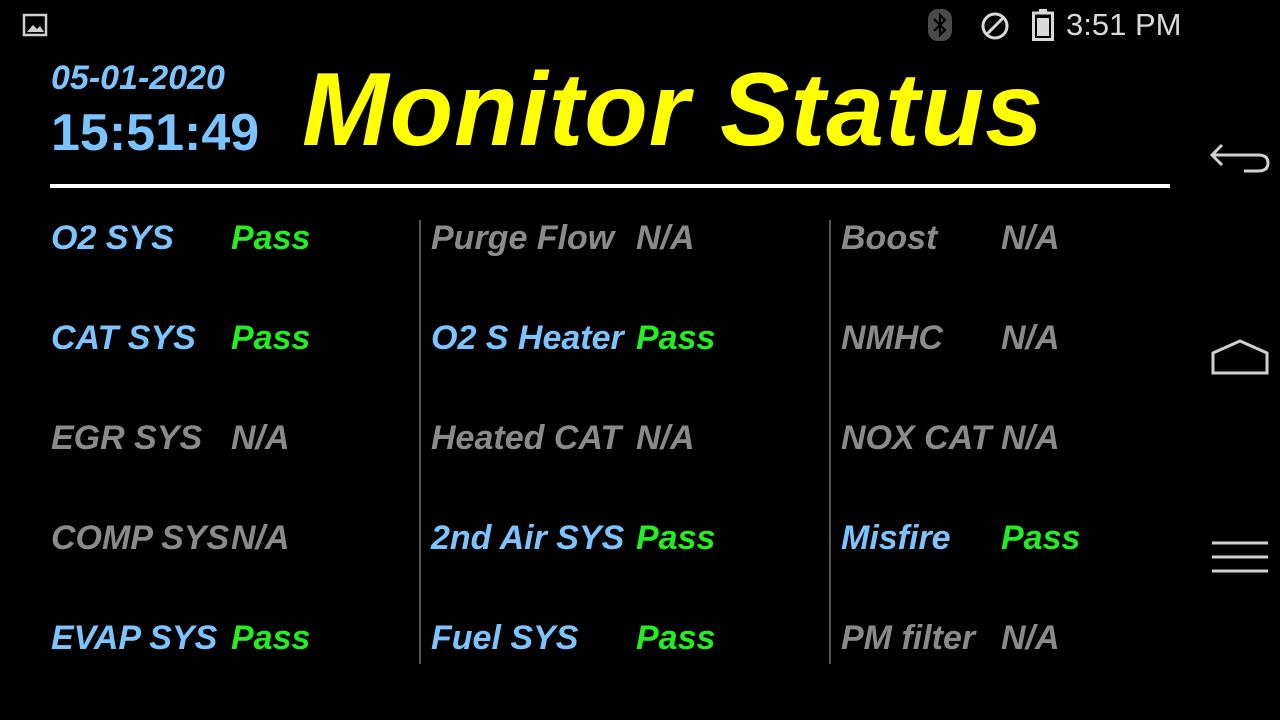 This screenshot has width=1280, height=720. What do you see at coordinates (260, 538) in the screenshot?
I see `monitor-value-comp-sys: N/A` at bounding box center [260, 538].